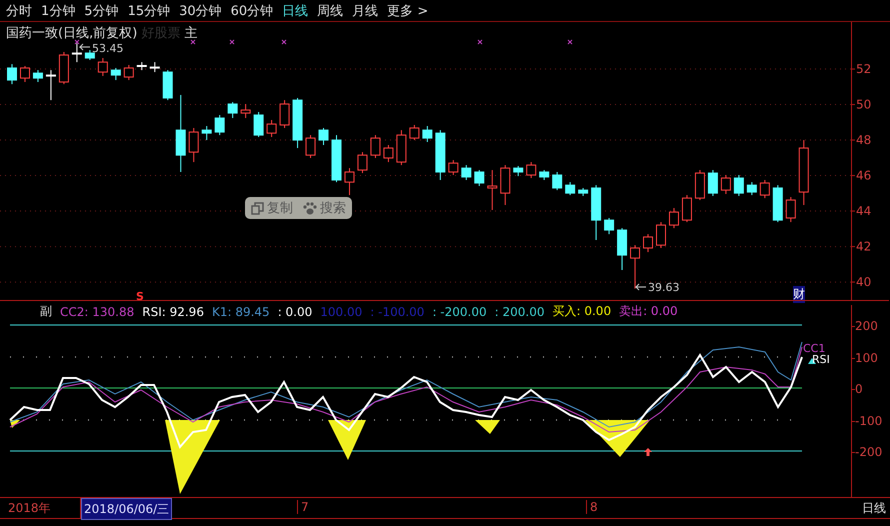  Describe the element at coordinates (101, 11) in the screenshot. I see `period-tab: 5分钟` at that location.